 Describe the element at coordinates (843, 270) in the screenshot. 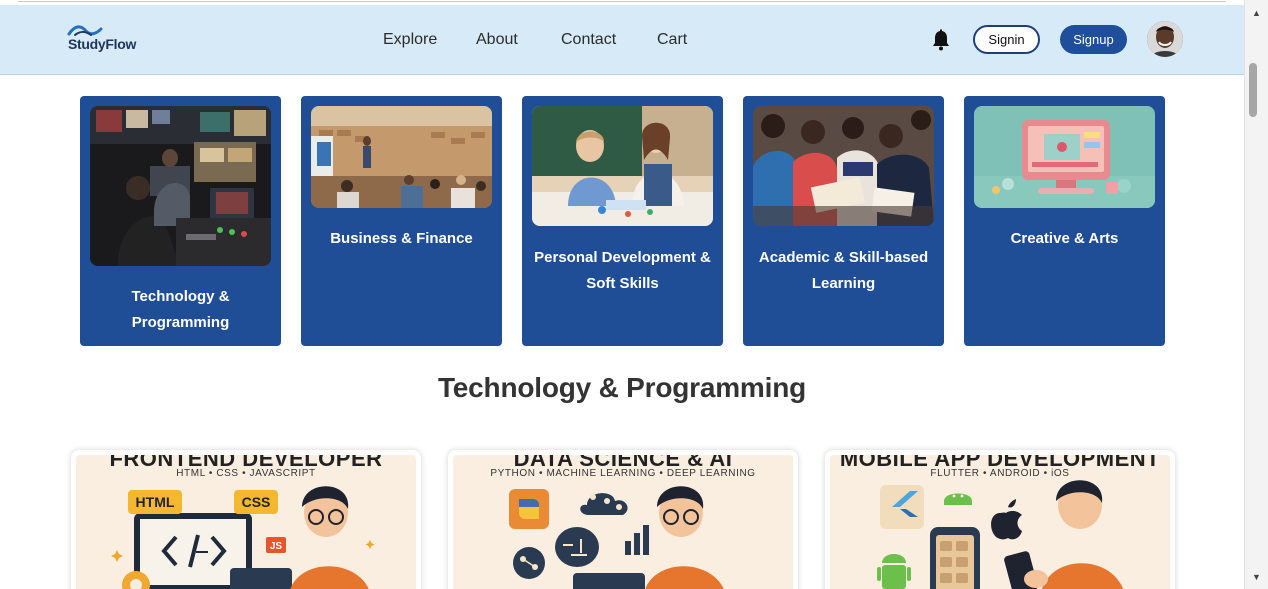

I see `category-label: Academic & Skill-based Learning` at that location.